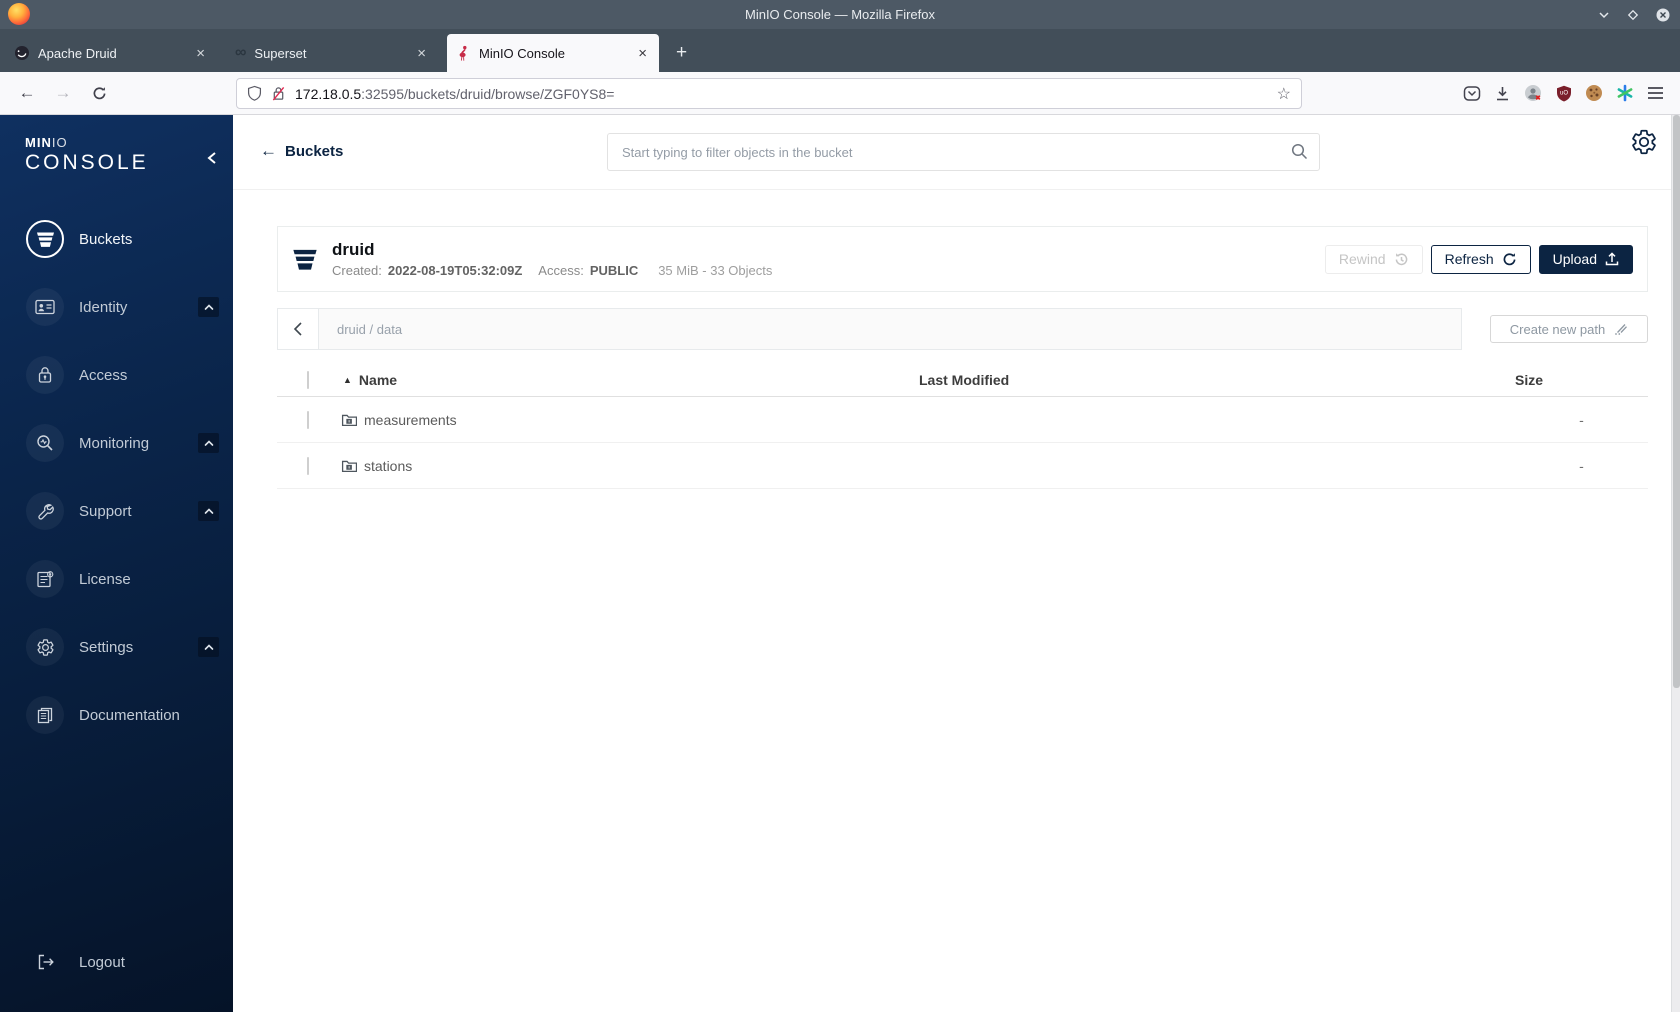 The width and height of the screenshot is (1680, 1012). I want to click on tab-apache-druid: Apache Druid ×, so click(111, 53).